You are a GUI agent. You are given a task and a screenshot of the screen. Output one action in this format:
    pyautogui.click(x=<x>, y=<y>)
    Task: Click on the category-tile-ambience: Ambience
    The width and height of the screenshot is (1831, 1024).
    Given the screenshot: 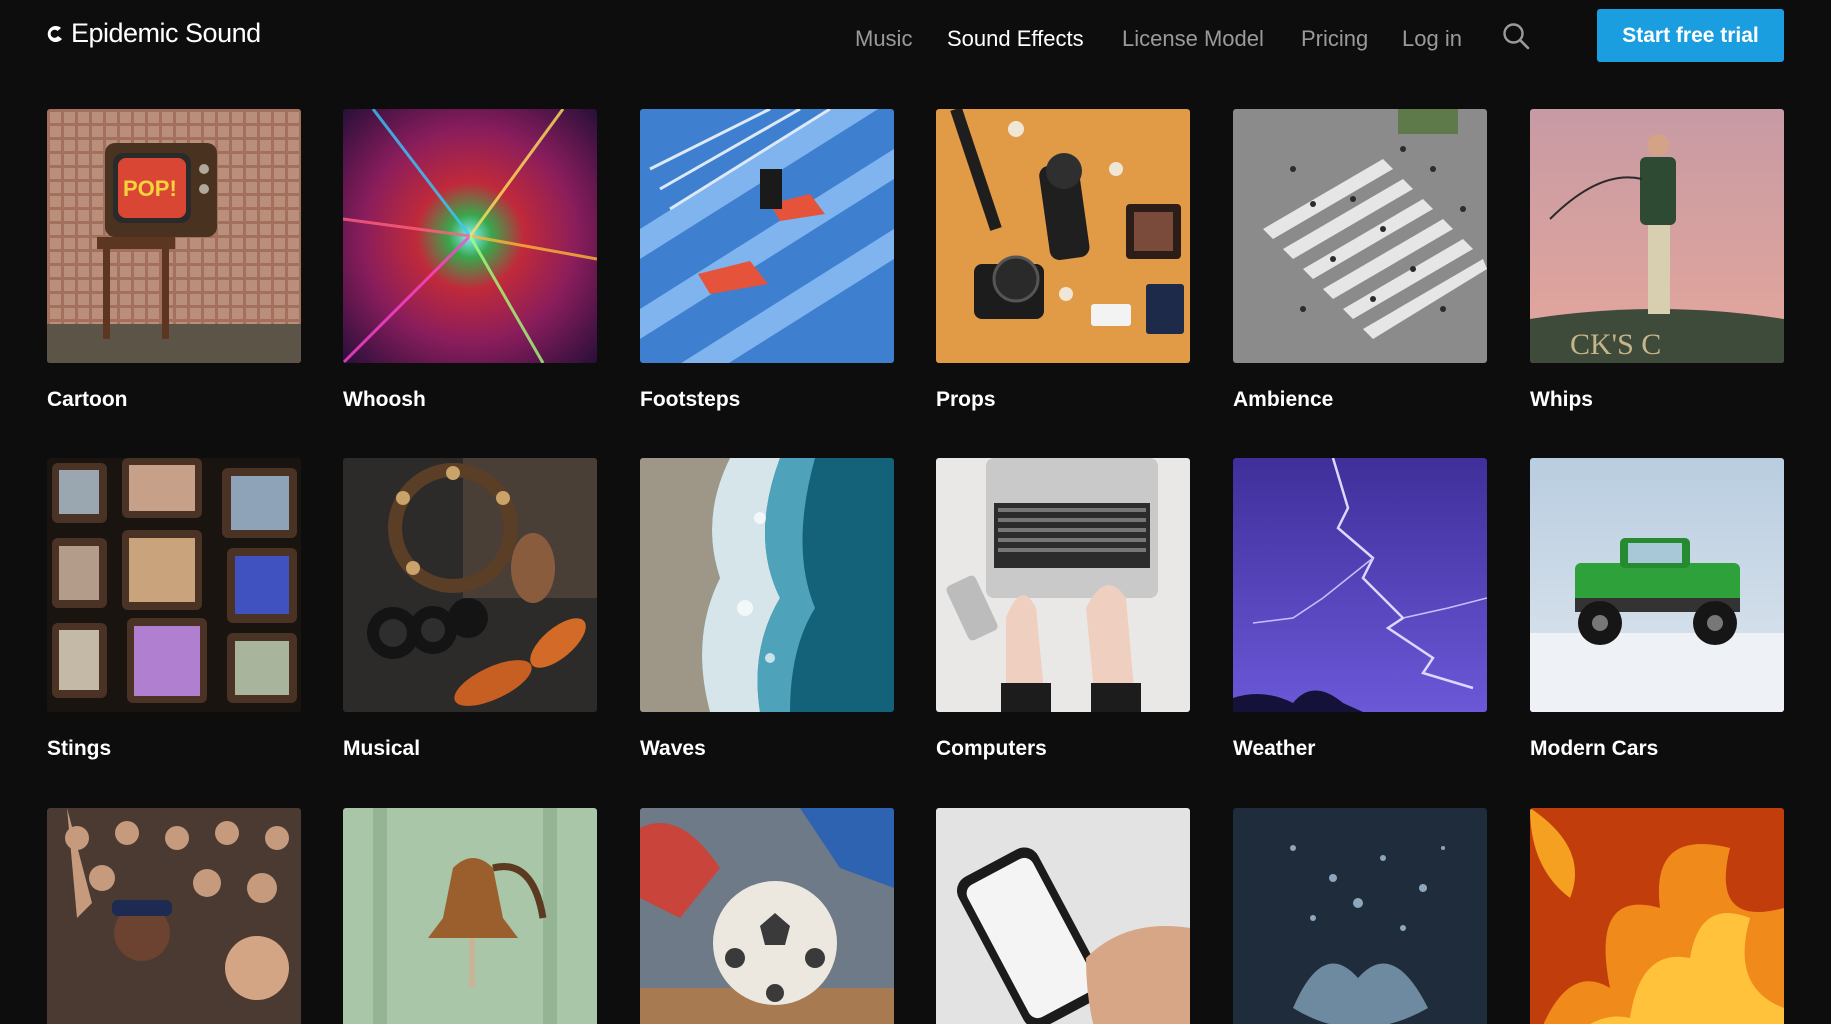 What is the action you would take?
    pyautogui.click(x=1360, y=260)
    